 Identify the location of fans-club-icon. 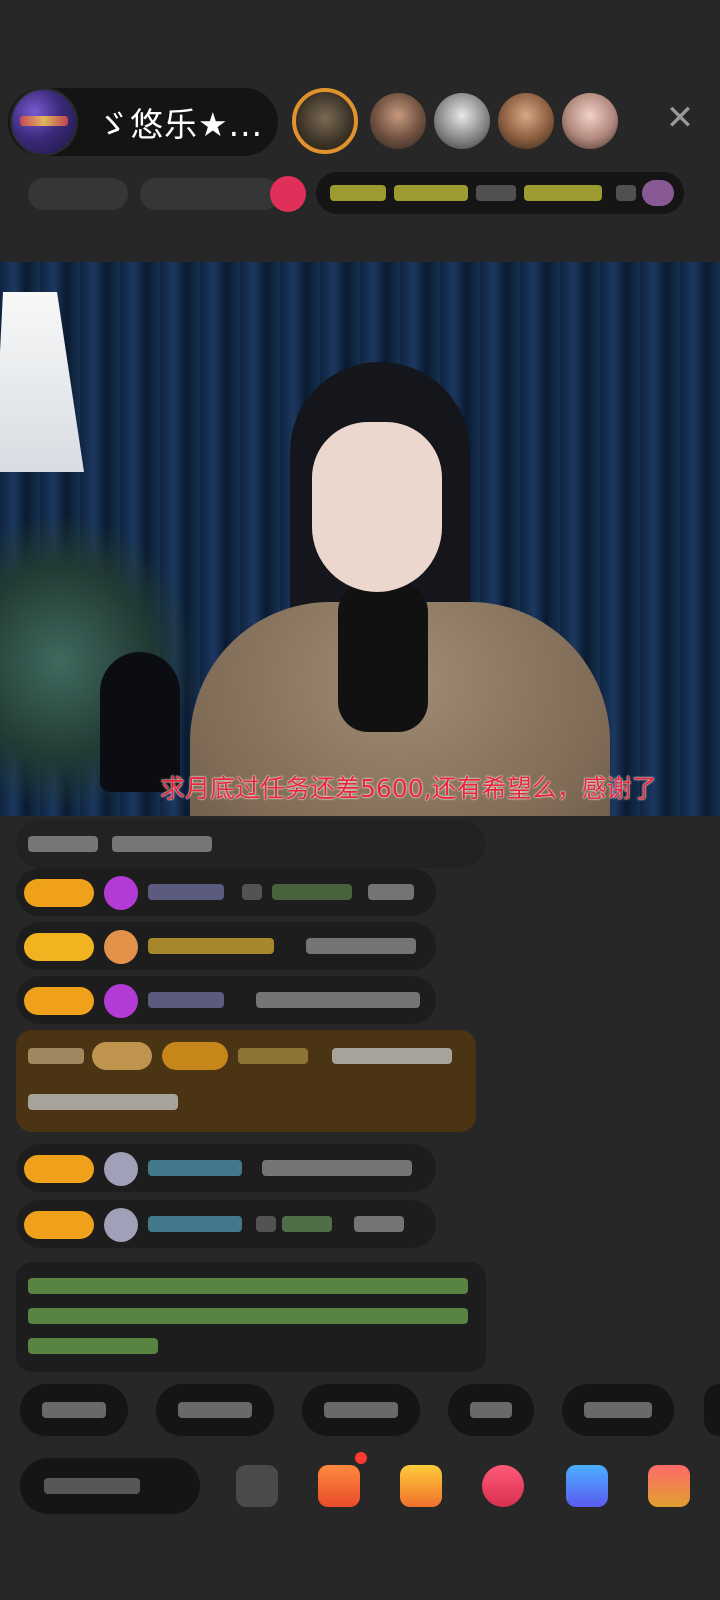
(503, 1486).